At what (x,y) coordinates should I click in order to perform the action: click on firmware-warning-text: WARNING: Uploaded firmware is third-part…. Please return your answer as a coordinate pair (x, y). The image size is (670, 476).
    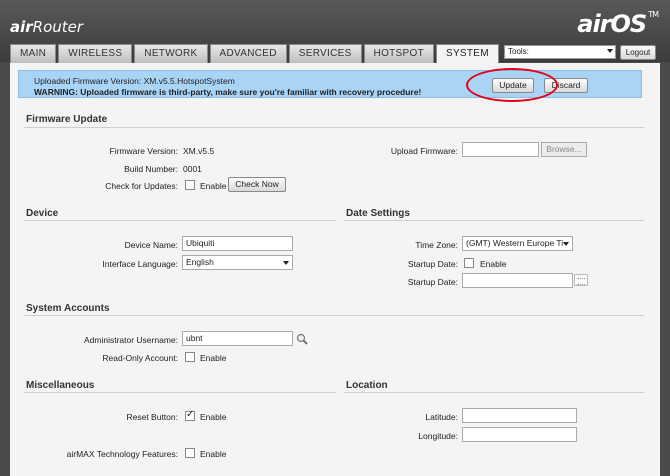
    Looking at the image, I should click on (228, 92).